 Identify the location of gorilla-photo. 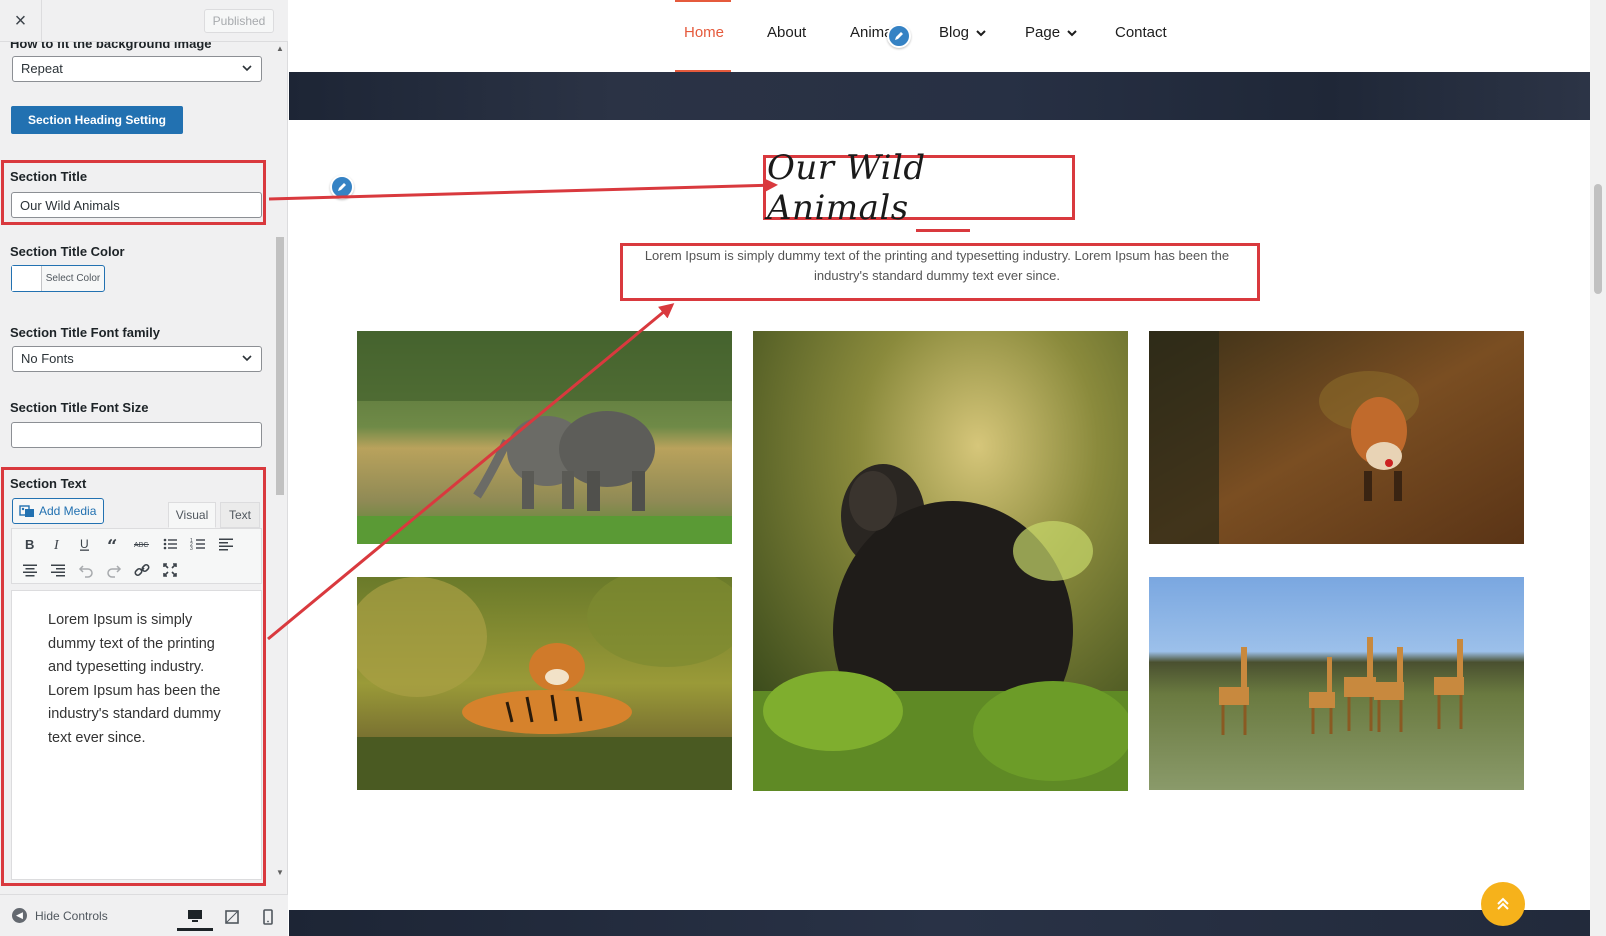
(940, 561).